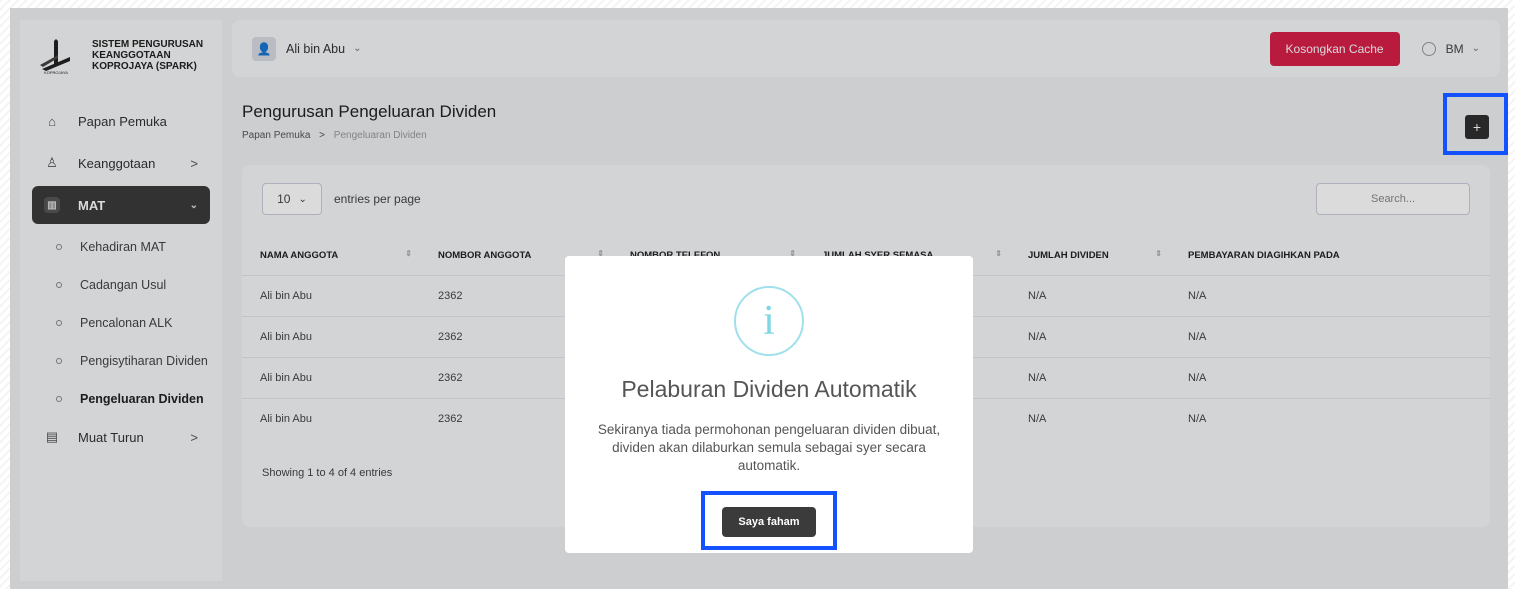  Describe the element at coordinates (769, 520) in the screenshot. I see `confirm-button-highlight` at that location.